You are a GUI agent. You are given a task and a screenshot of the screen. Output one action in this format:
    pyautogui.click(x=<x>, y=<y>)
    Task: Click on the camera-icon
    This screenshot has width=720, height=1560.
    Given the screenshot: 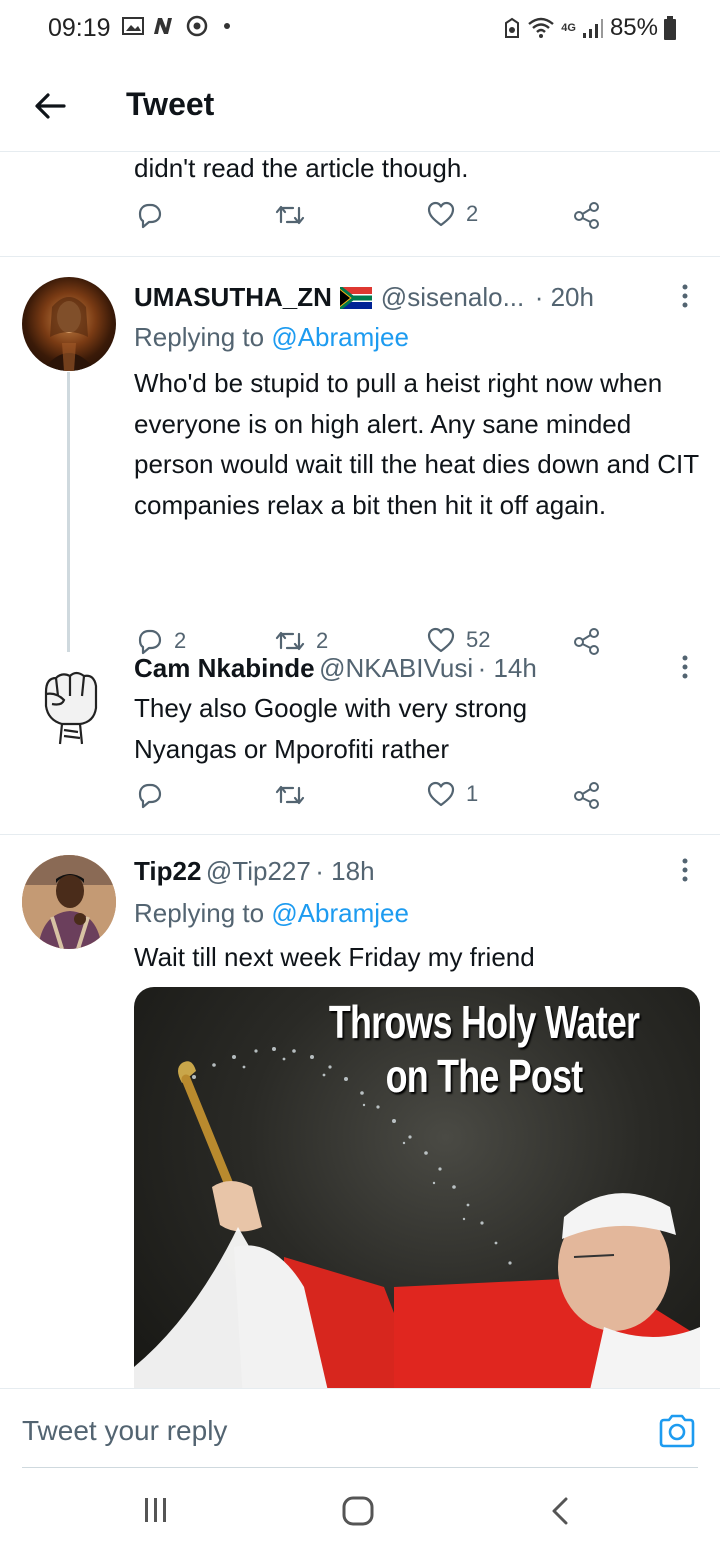 What is the action you would take?
    pyautogui.click(x=677, y=1431)
    